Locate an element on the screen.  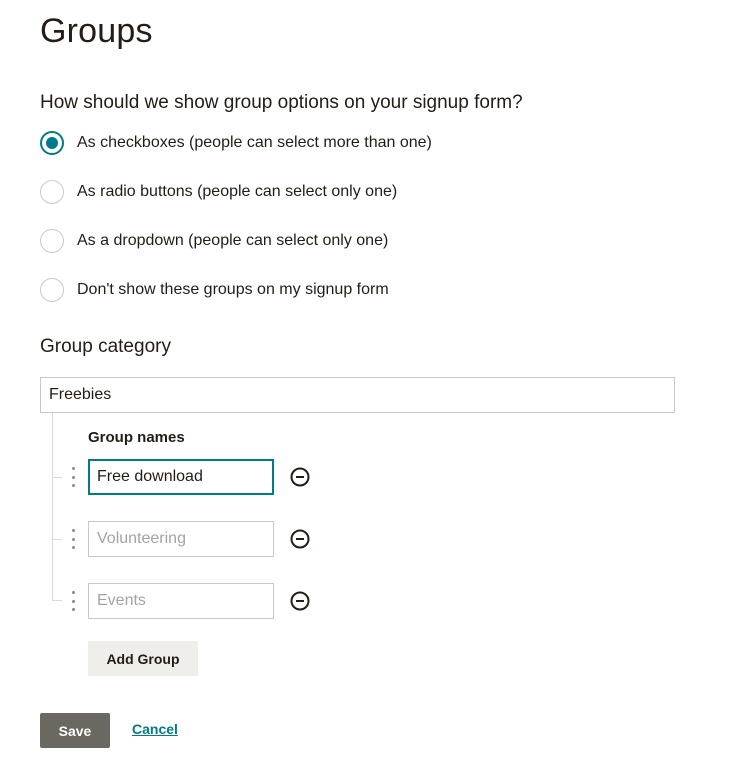
radio-dropdown is located at coordinates (52, 241).